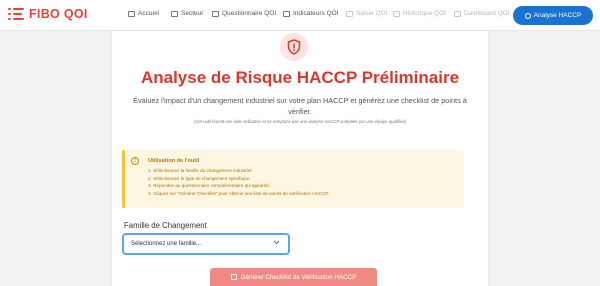 The width and height of the screenshot is (600, 286). Describe the element at coordinates (143, 13) in the screenshot. I see `nav-item-accueil: Accueil` at that location.